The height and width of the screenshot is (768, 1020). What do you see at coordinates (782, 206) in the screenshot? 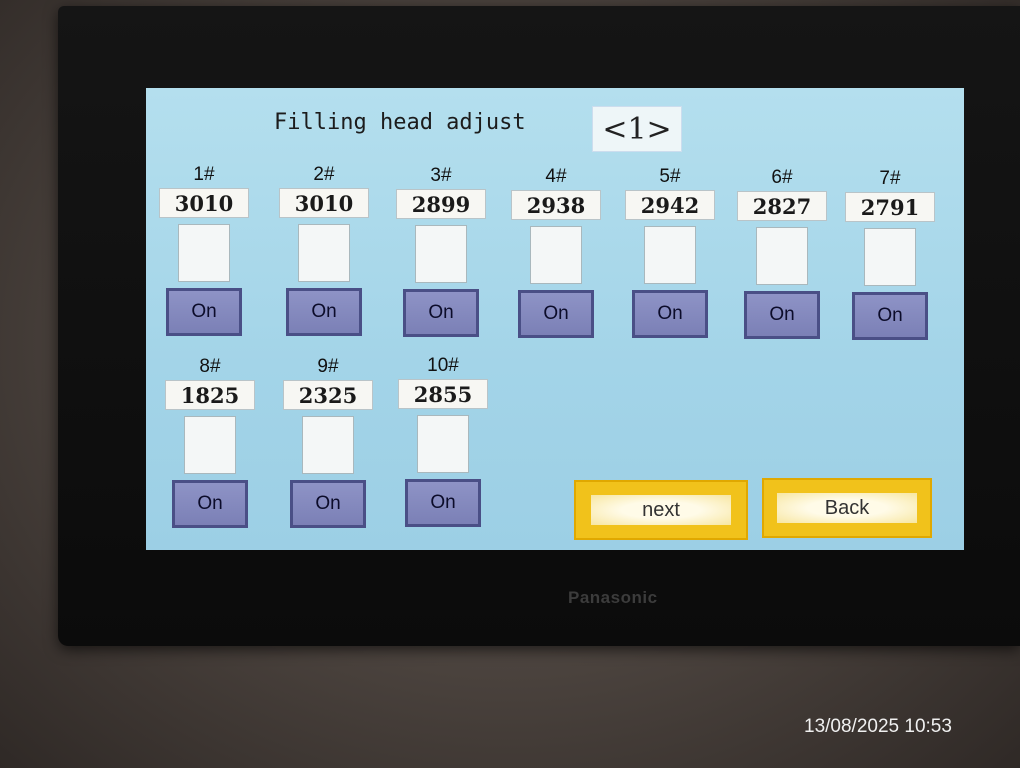
I see `head-value-input: 2827` at bounding box center [782, 206].